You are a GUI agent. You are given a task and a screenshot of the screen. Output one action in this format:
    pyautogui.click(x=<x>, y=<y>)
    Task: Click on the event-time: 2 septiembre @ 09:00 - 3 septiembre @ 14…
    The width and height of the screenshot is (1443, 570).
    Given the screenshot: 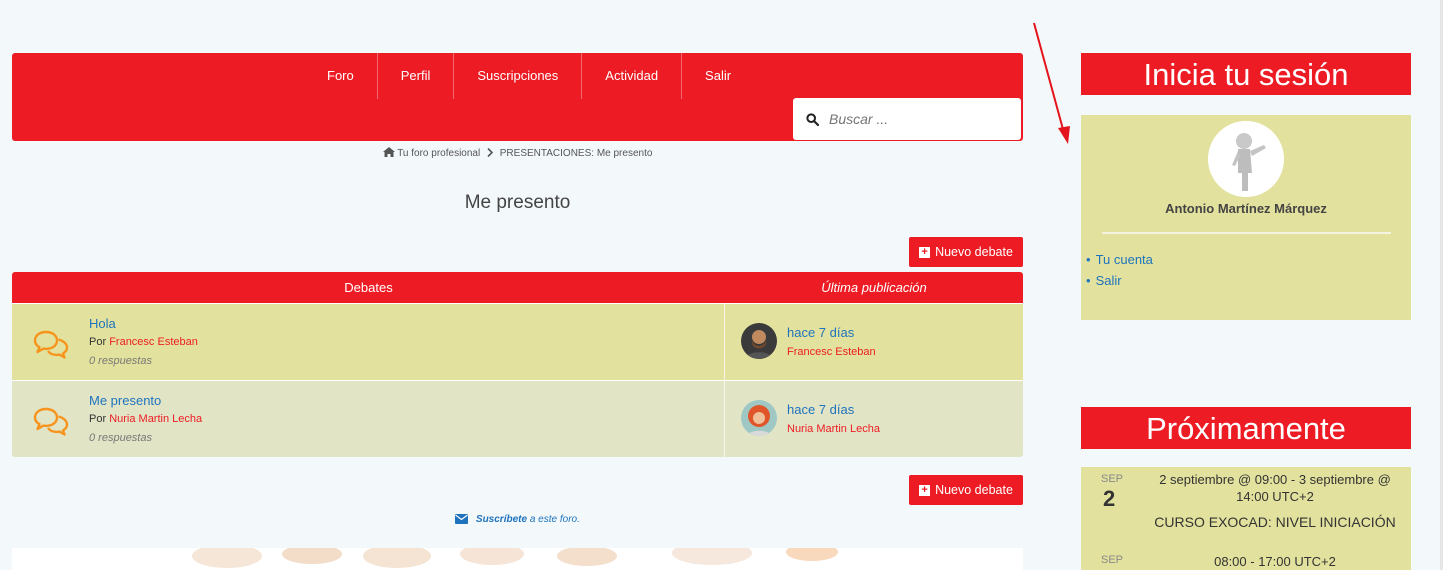 What is the action you would take?
    pyautogui.click(x=1275, y=488)
    